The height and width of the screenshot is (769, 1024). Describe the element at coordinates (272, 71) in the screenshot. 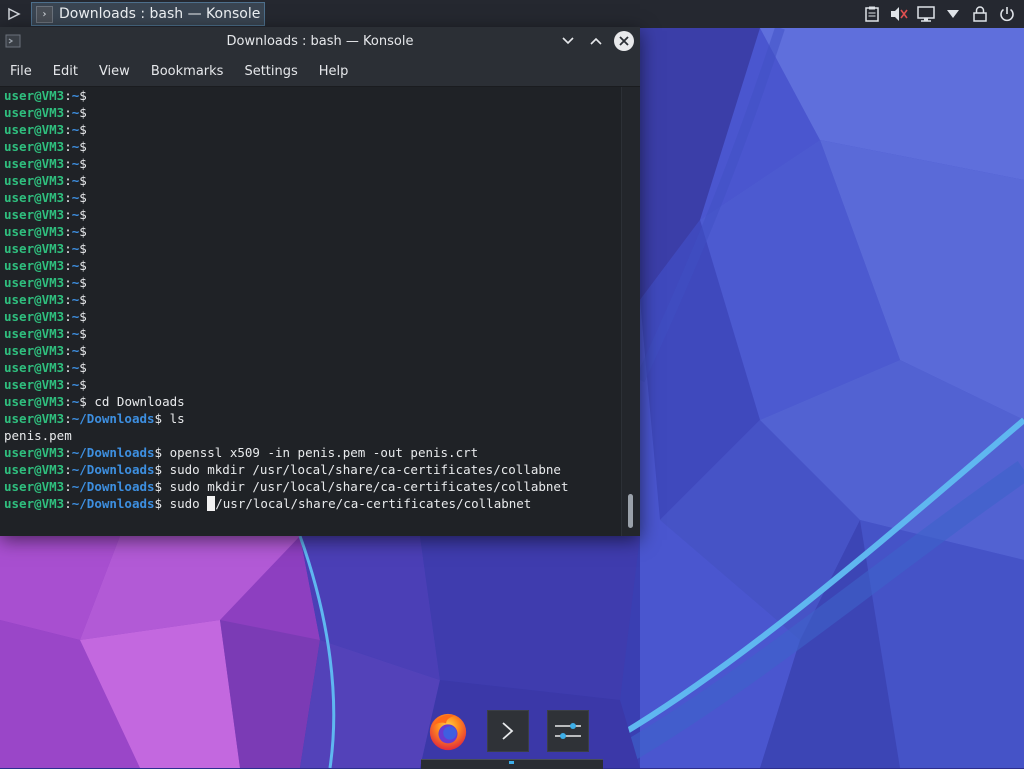

I see `menu-settings: Settings` at that location.